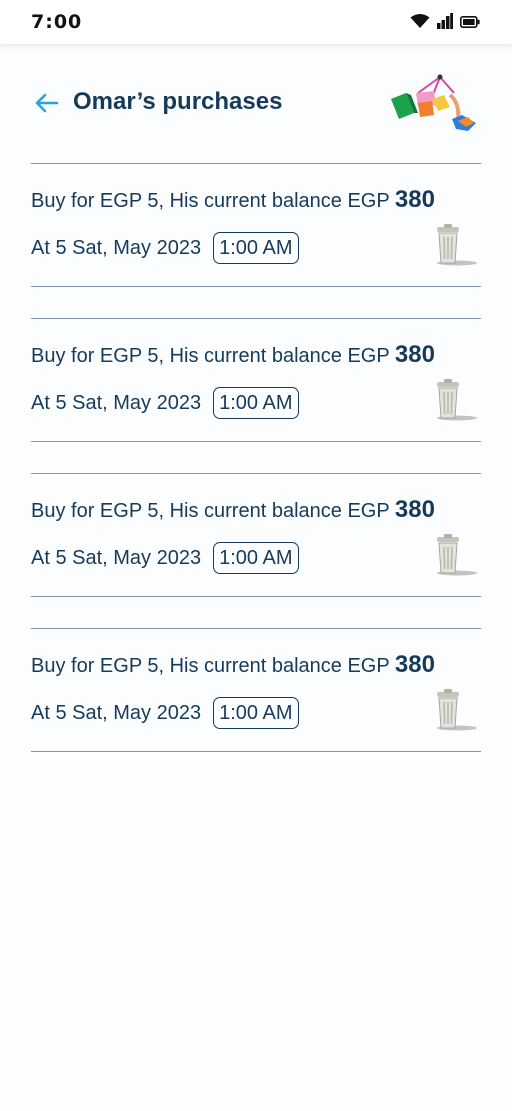 The image size is (512, 1111). What do you see at coordinates (420, 23) in the screenshot?
I see `wifi-icon` at bounding box center [420, 23].